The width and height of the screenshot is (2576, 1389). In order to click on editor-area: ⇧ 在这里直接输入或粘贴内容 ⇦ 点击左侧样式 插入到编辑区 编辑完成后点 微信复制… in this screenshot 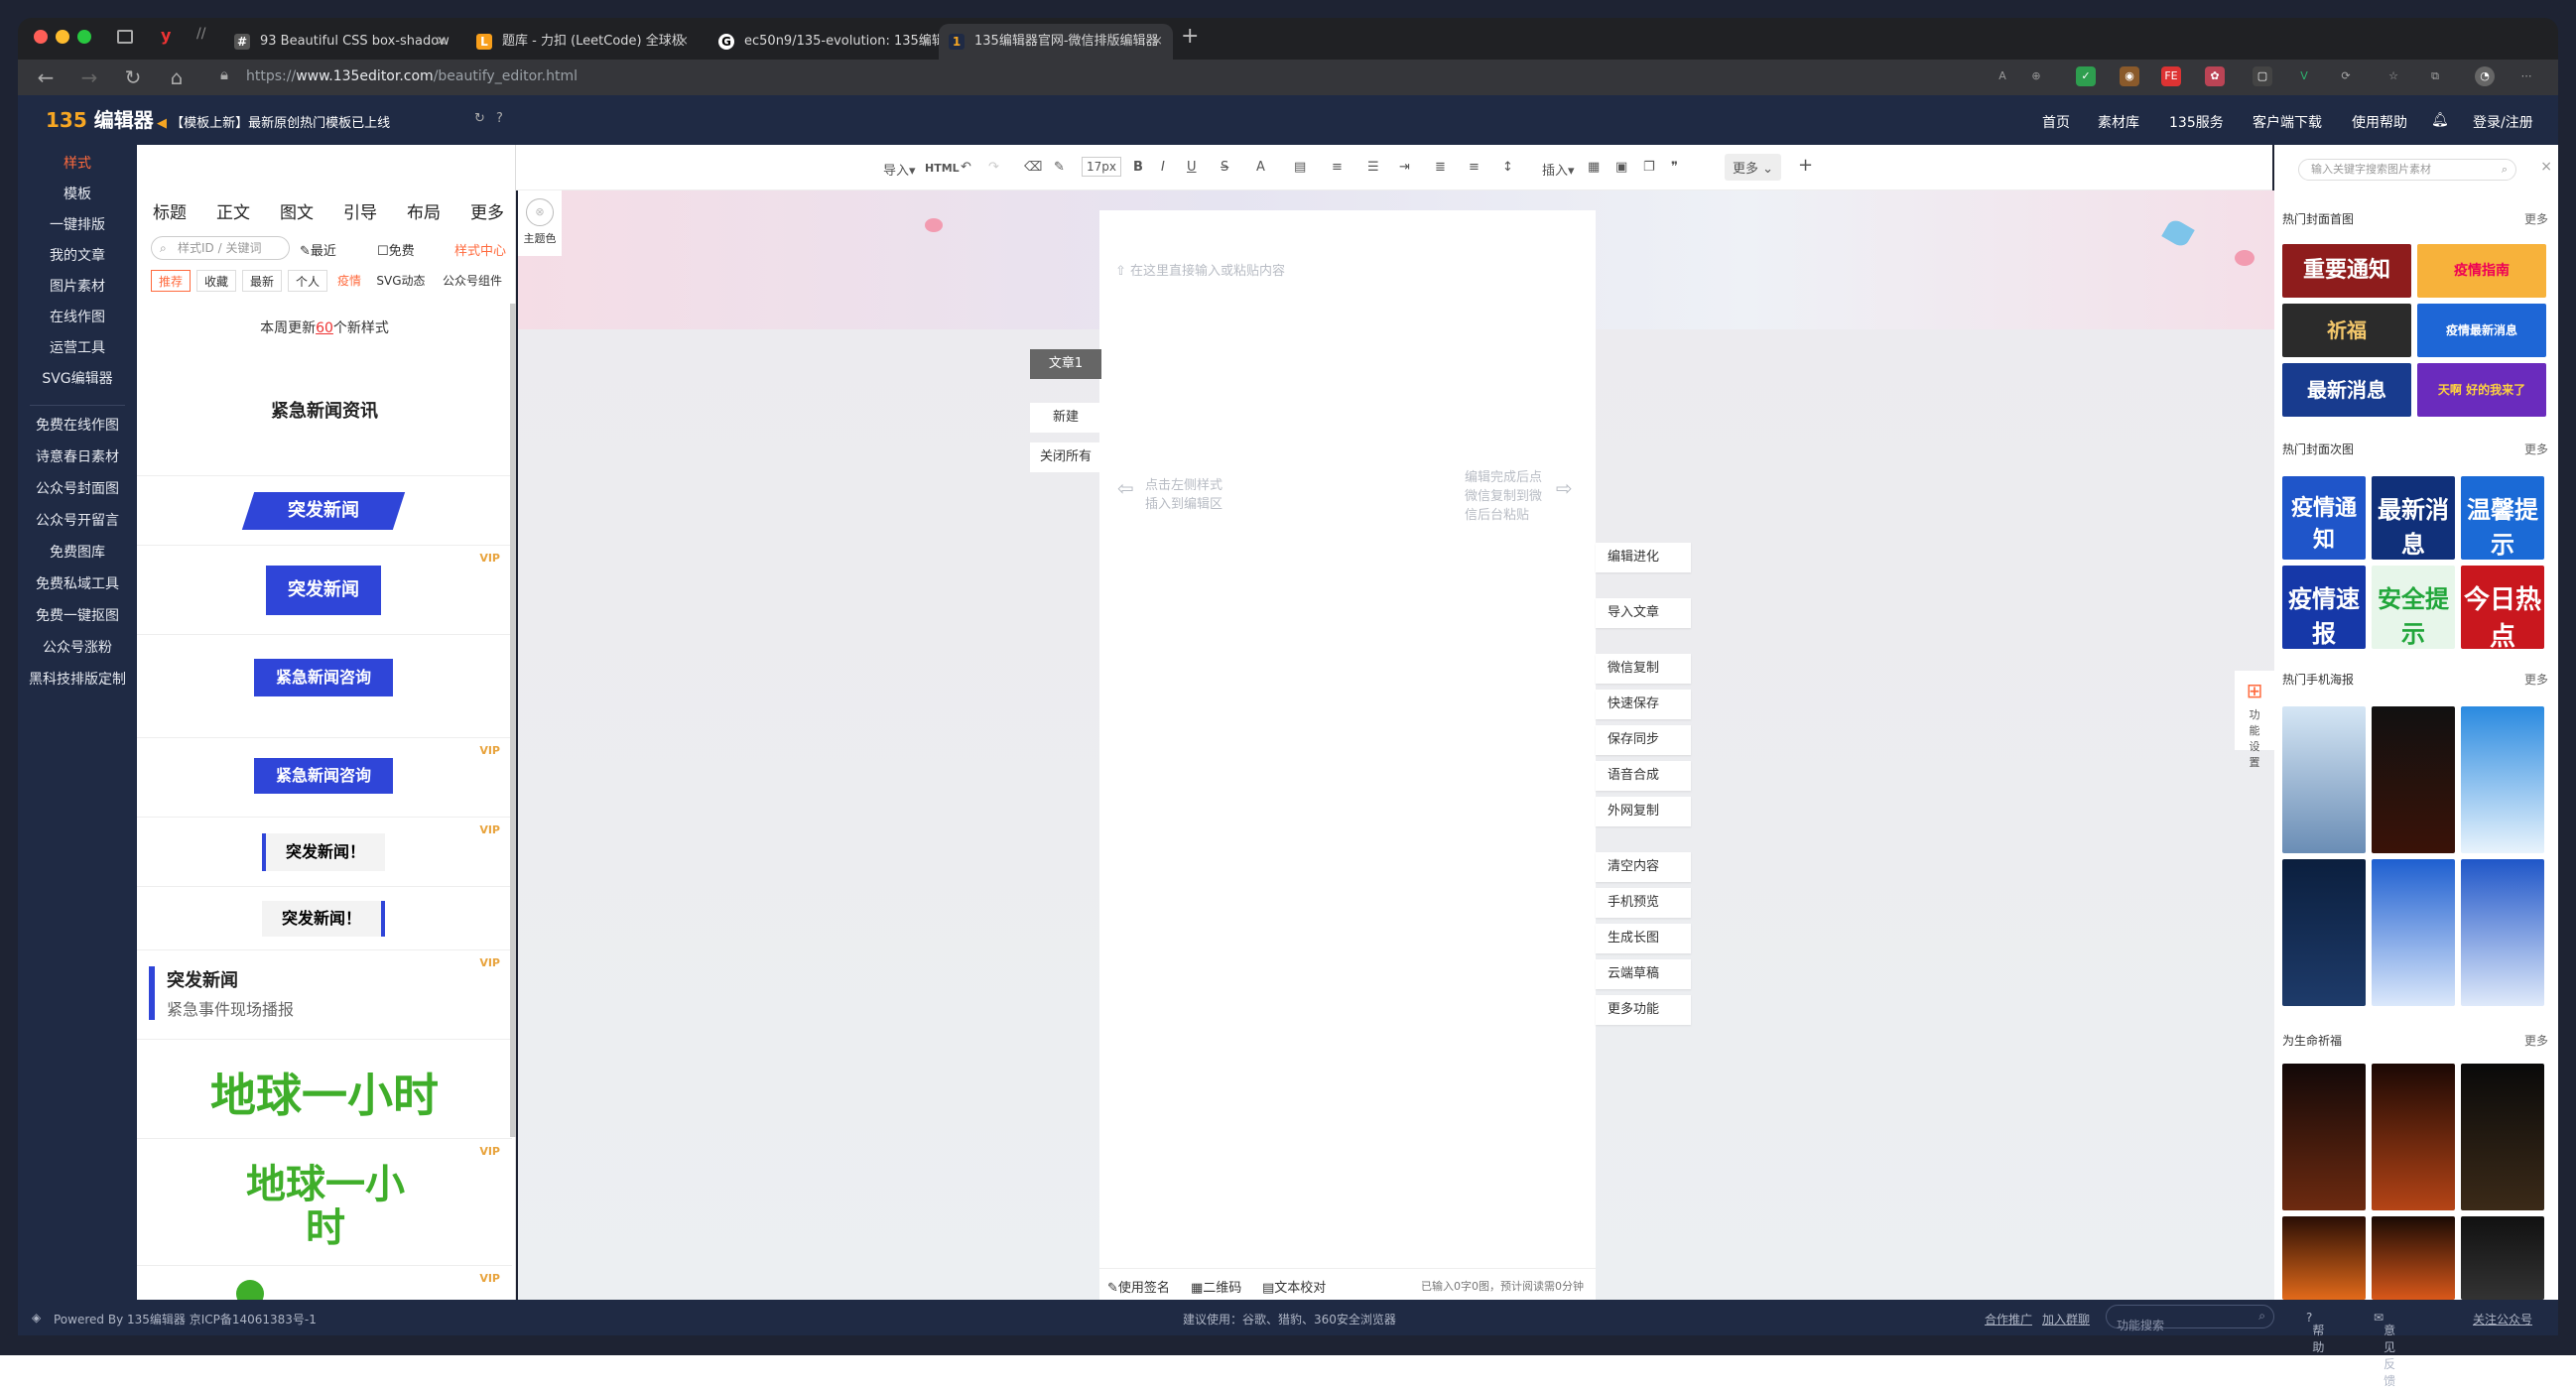, I will do `click(1348, 749)`.